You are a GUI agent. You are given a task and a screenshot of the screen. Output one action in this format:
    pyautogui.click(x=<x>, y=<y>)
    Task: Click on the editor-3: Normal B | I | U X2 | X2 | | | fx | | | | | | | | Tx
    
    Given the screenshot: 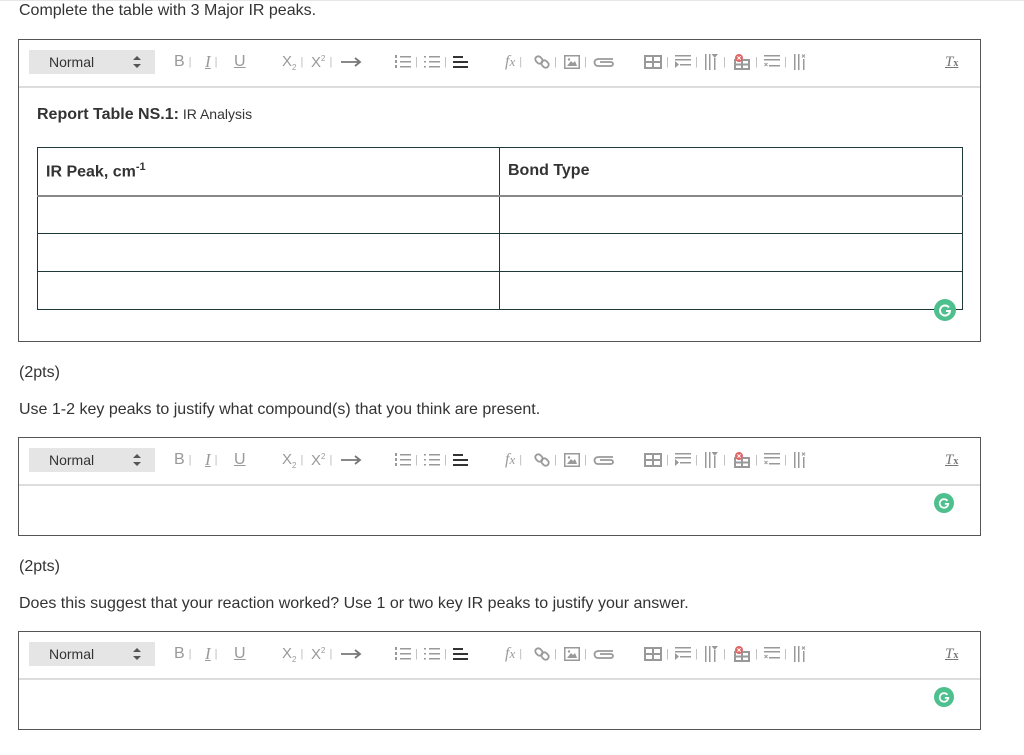 What is the action you would take?
    pyautogui.click(x=499, y=680)
    